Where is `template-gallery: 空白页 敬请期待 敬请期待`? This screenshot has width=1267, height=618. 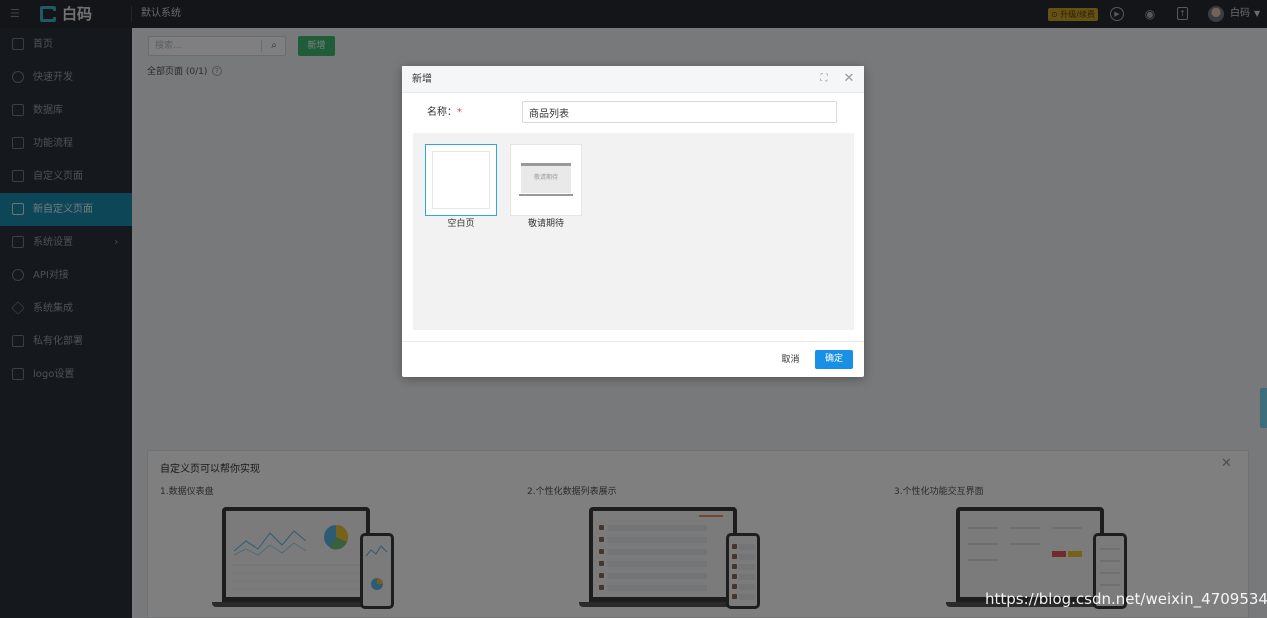
template-gallery: 空白页 敬请期待 敬请期待 is located at coordinates (633, 231).